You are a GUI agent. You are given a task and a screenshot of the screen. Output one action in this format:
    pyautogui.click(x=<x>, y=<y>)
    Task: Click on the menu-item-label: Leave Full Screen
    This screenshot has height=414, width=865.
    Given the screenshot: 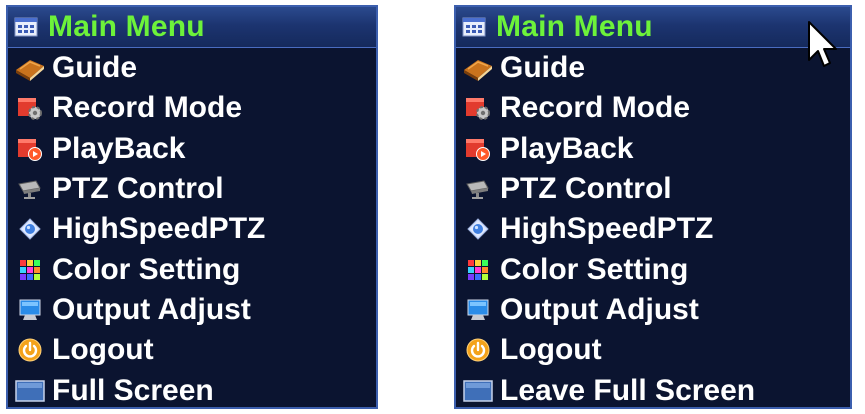 What is the action you would take?
    pyautogui.click(x=628, y=390)
    